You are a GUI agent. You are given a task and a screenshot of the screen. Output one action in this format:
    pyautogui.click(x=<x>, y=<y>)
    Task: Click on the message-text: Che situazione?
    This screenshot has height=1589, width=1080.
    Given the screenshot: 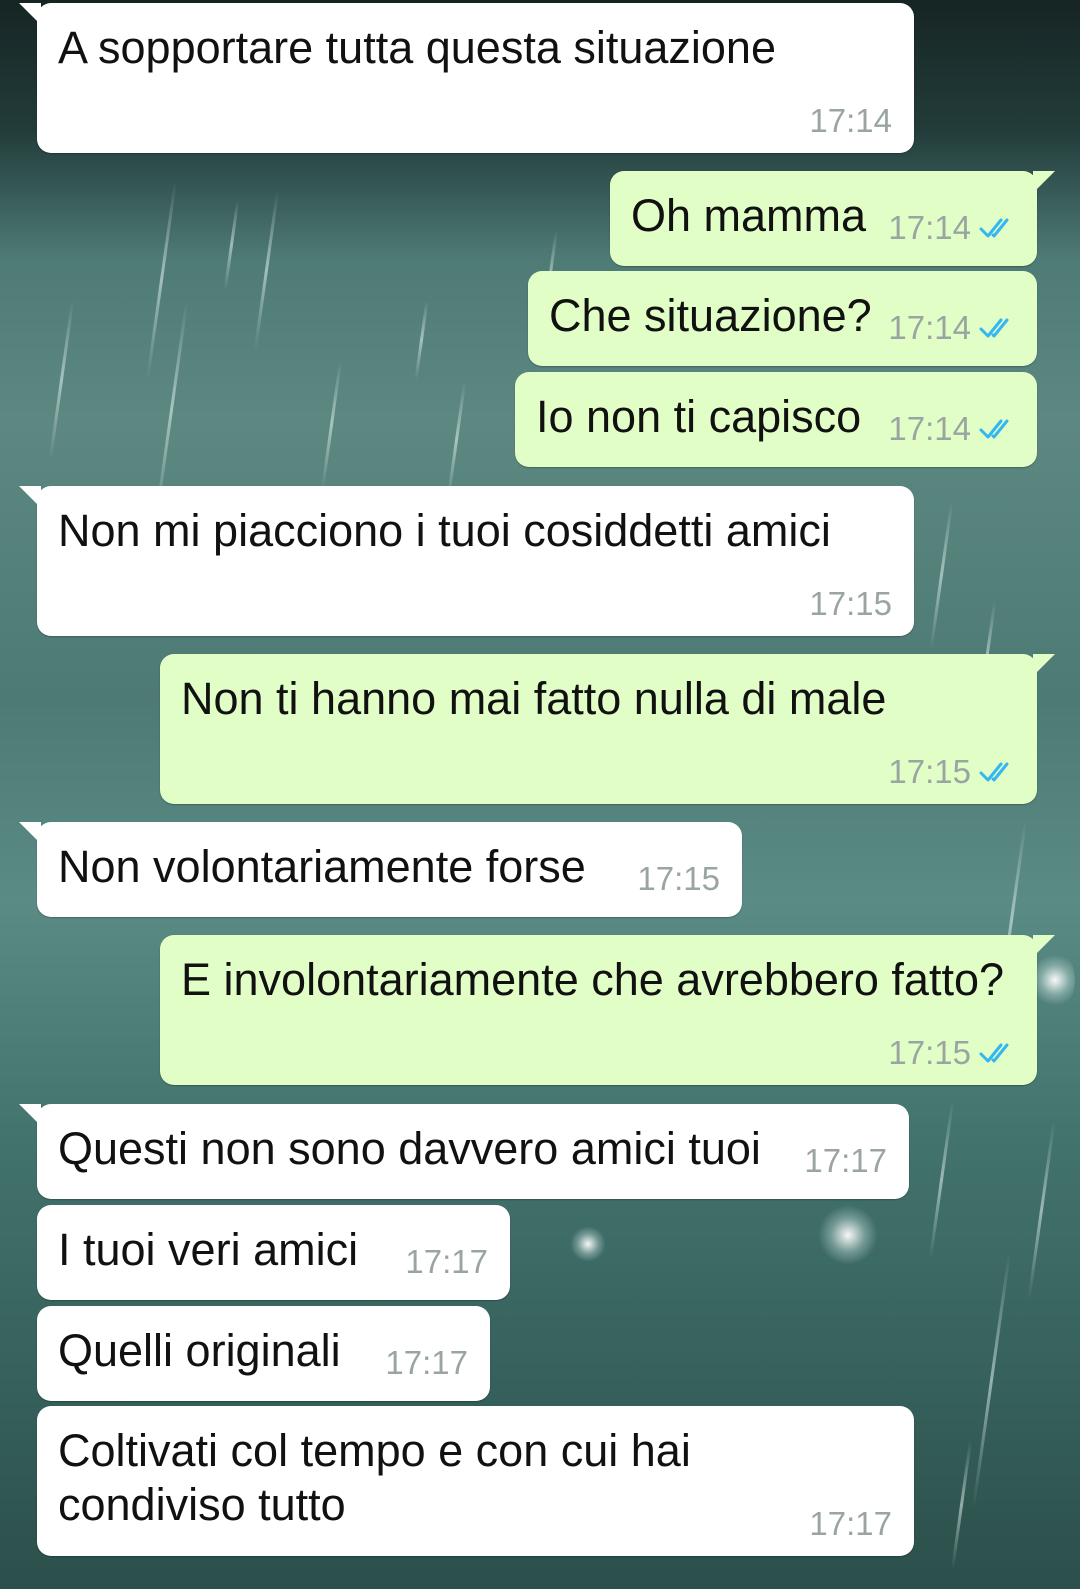 What is the action you would take?
    pyautogui.click(x=710, y=315)
    